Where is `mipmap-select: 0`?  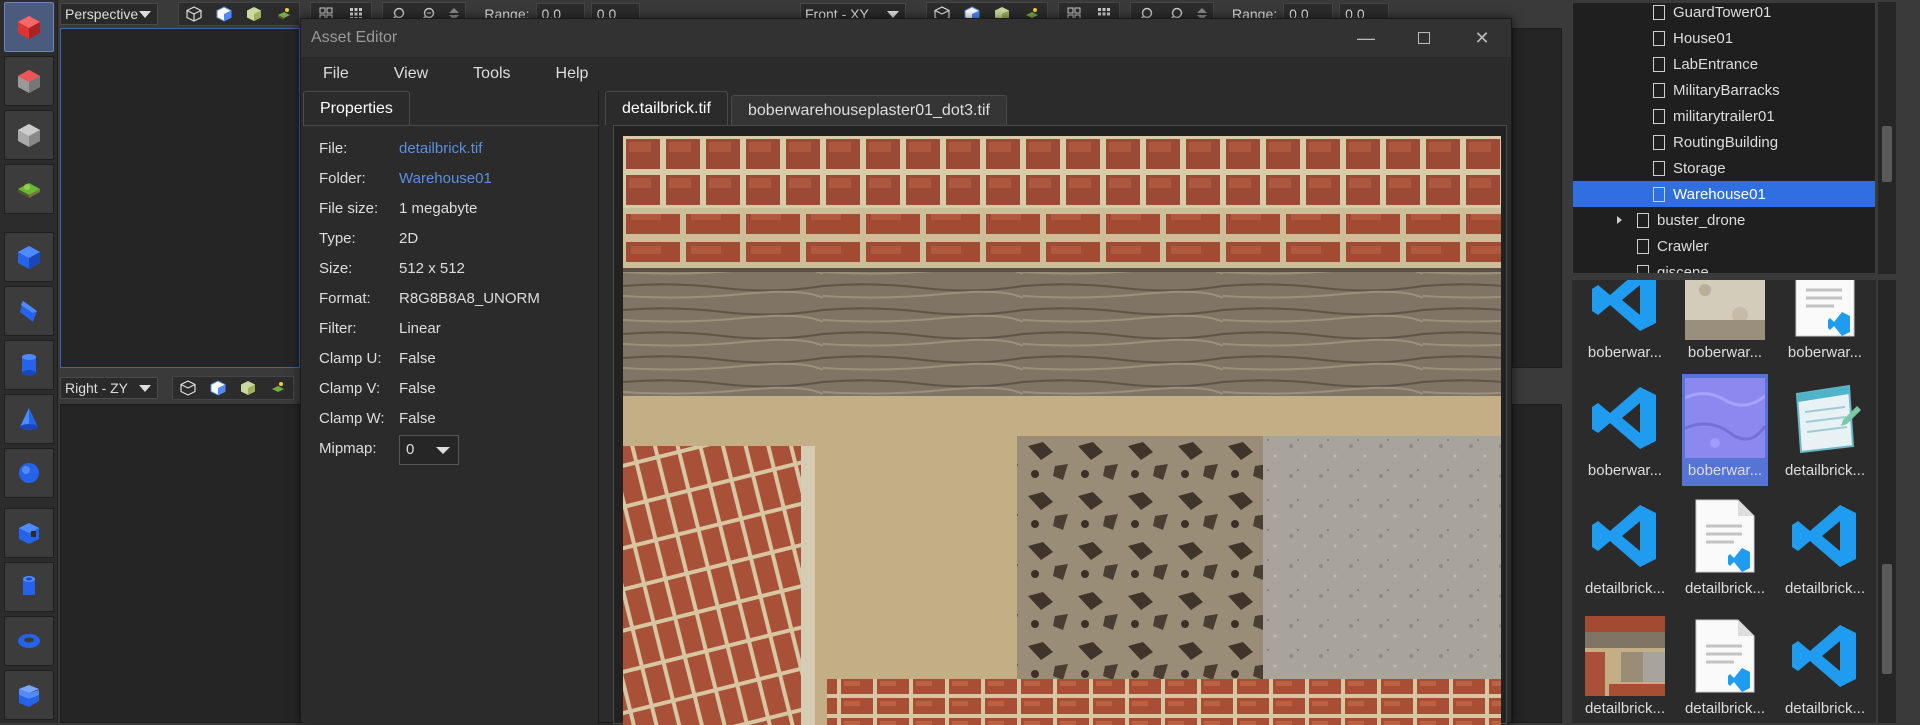
mipmap-select: 0 is located at coordinates (429, 450).